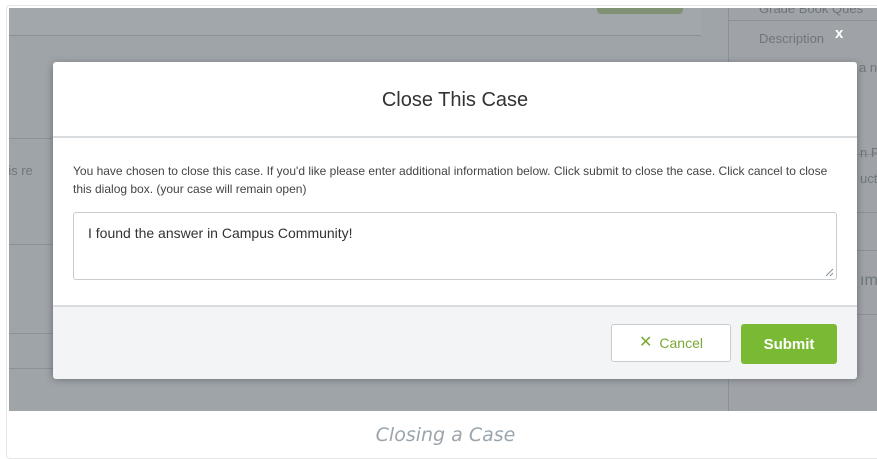 The width and height of the screenshot is (877, 459). I want to click on close-icon: ✕, so click(646, 342).